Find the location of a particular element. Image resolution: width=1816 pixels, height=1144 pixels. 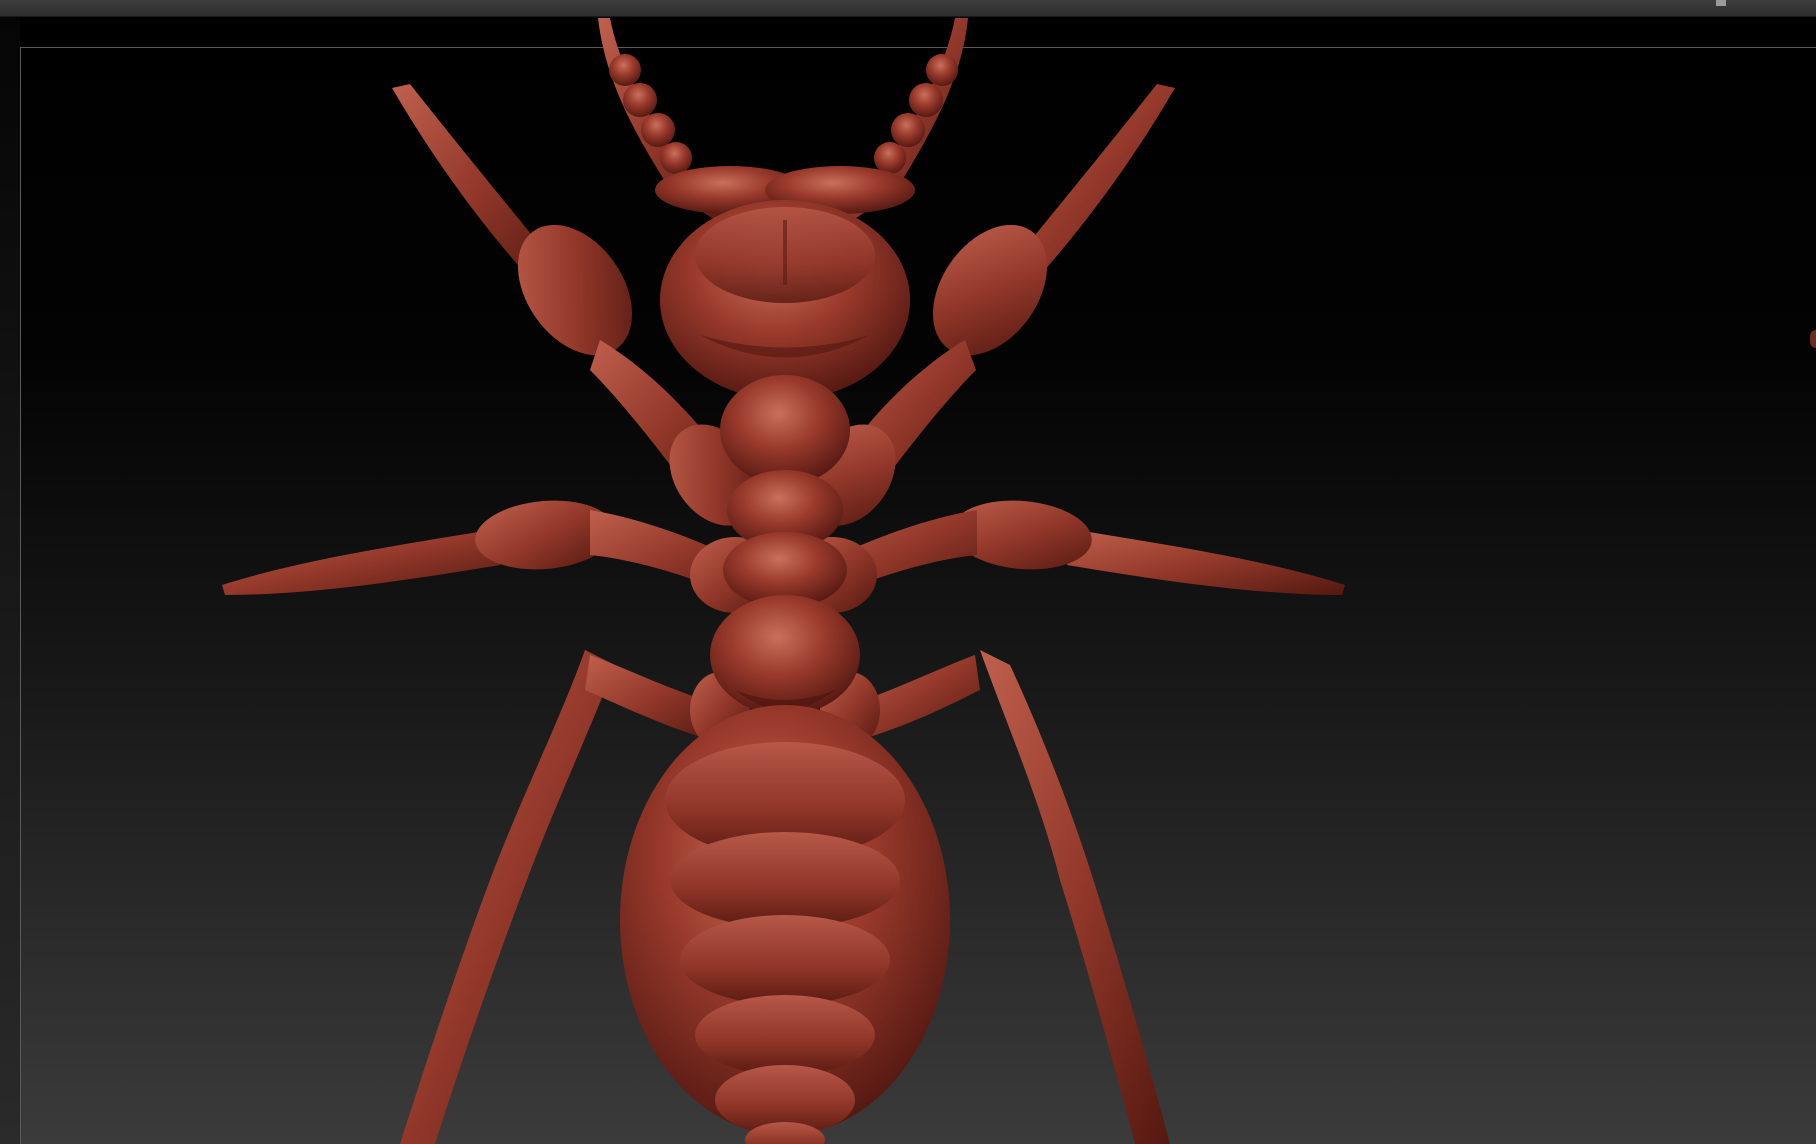

ant-head is located at coordinates (785, 300).